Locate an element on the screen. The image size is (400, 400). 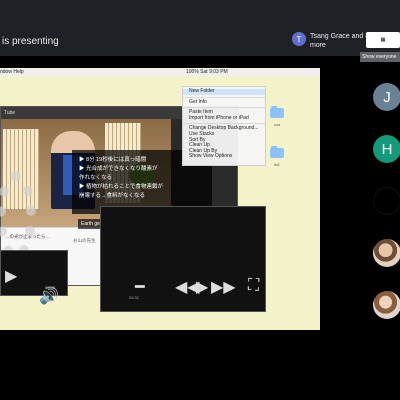
participant-avatar-empty is located at coordinates (386, 201).